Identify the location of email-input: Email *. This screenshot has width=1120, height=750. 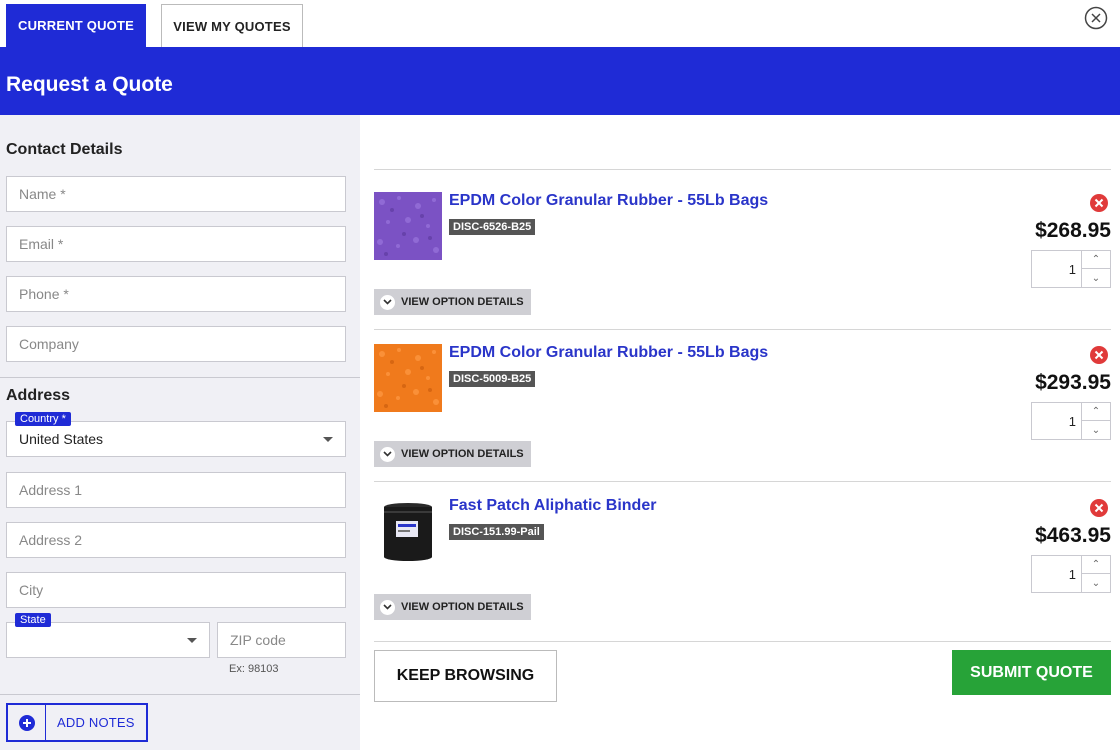
(176, 244).